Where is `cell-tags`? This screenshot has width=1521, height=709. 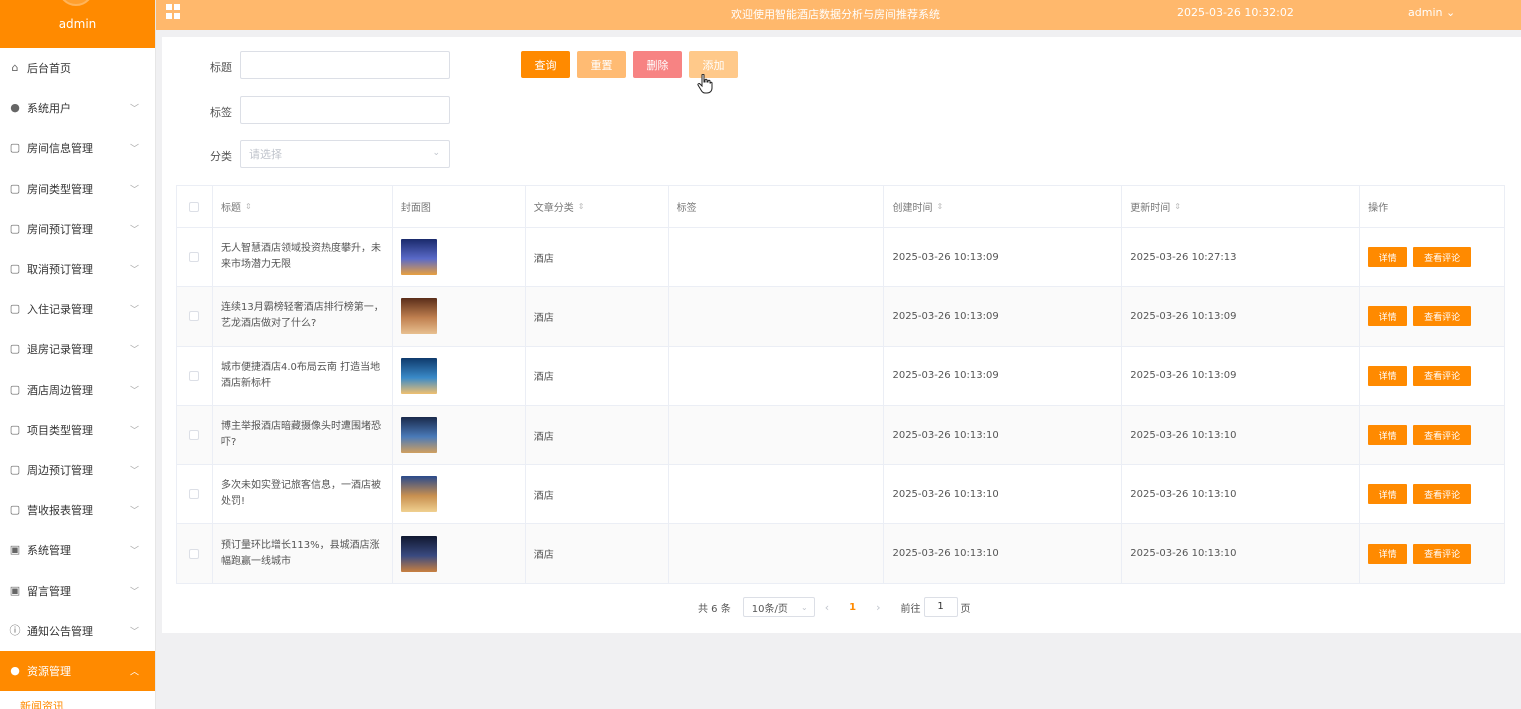
cell-tags is located at coordinates (777, 435).